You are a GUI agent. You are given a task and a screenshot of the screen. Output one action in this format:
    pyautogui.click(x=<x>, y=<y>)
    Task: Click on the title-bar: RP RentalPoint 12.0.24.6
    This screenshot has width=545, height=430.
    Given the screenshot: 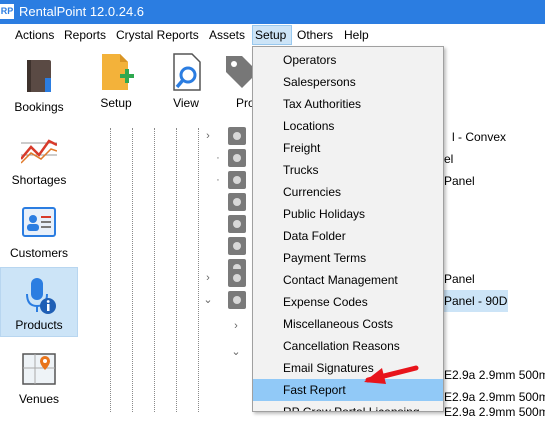 What is the action you would take?
    pyautogui.click(x=272, y=12)
    